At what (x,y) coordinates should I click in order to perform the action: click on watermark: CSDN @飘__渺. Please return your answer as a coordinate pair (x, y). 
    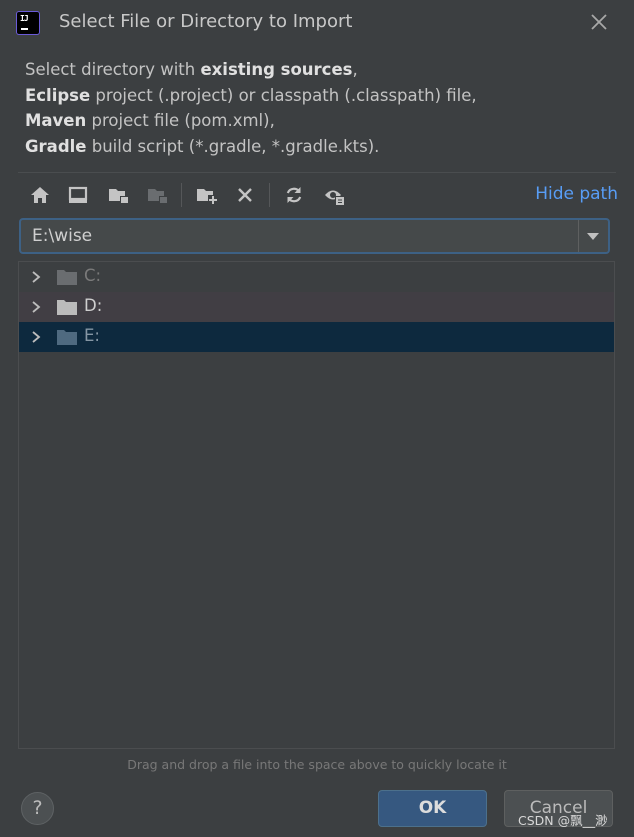
    Looking at the image, I should click on (563, 820).